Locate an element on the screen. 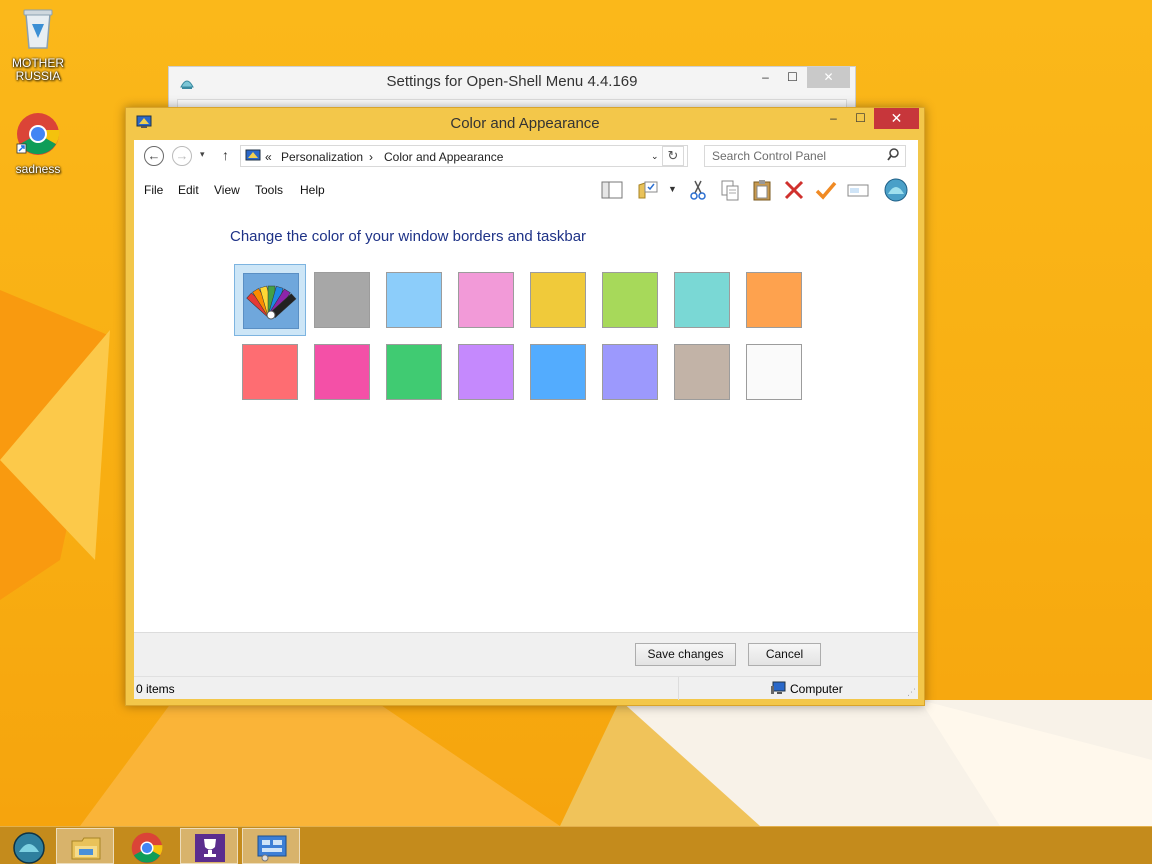 The image size is (1152, 864). recent-locations-button: ▾ is located at coordinates (202, 154).